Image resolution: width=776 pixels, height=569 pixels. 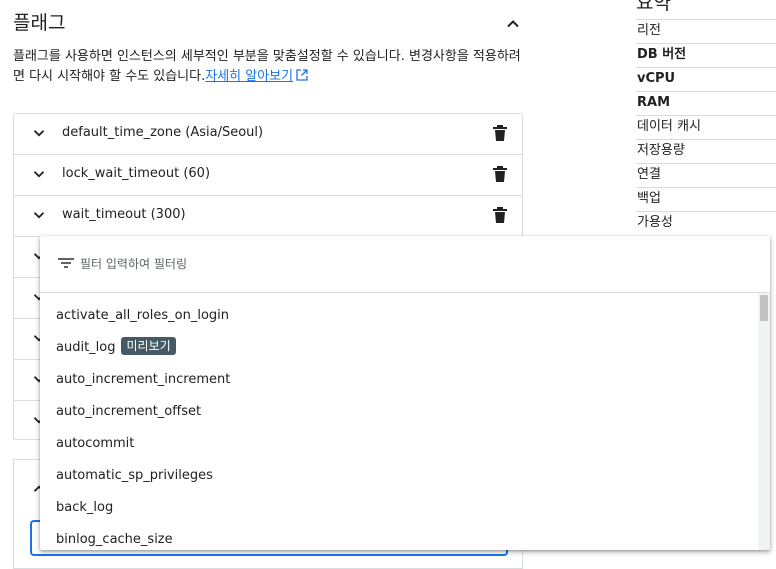 I want to click on summary-heading: 요약, so click(x=653, y=7).